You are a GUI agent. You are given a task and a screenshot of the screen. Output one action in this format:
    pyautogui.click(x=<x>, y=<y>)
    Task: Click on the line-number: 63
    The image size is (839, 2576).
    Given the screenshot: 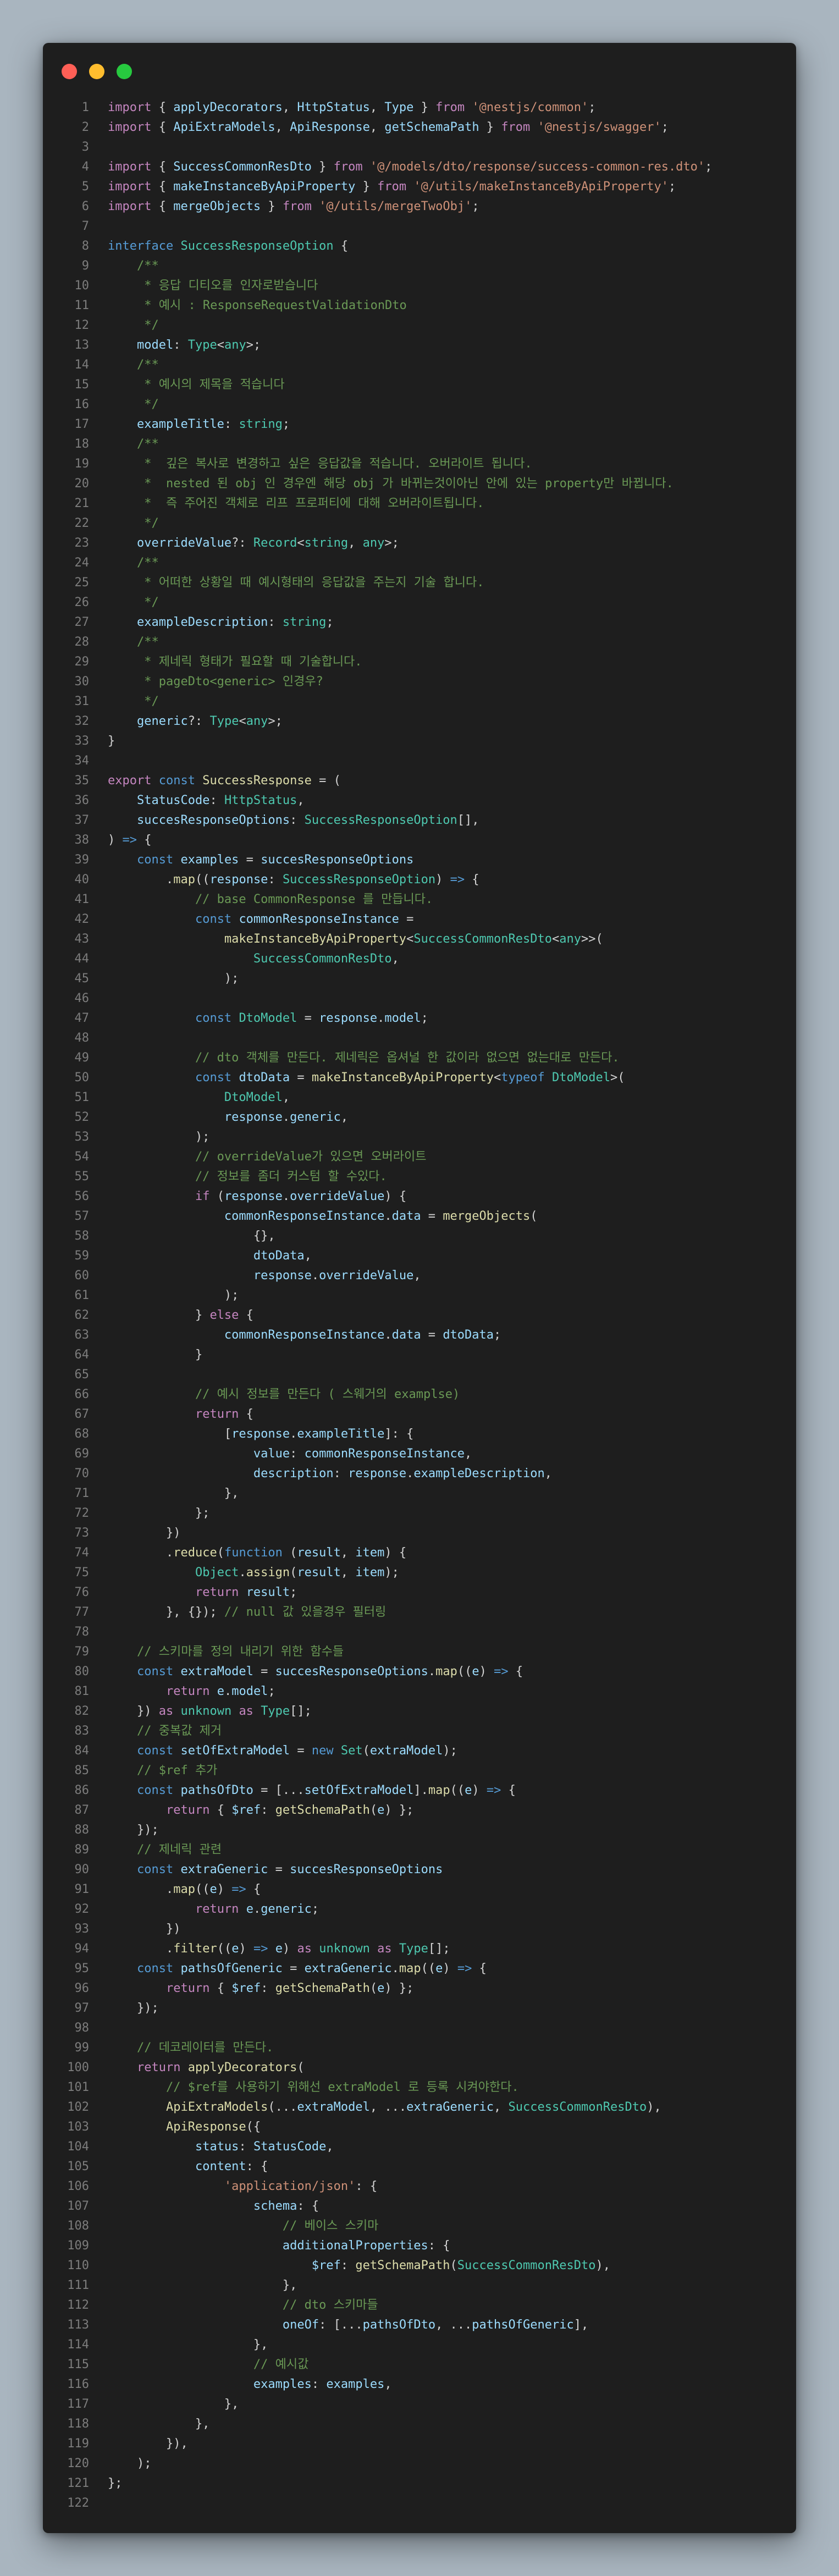 What is the action you would take?
    pyautogui.click(x=82, y=1335)
    